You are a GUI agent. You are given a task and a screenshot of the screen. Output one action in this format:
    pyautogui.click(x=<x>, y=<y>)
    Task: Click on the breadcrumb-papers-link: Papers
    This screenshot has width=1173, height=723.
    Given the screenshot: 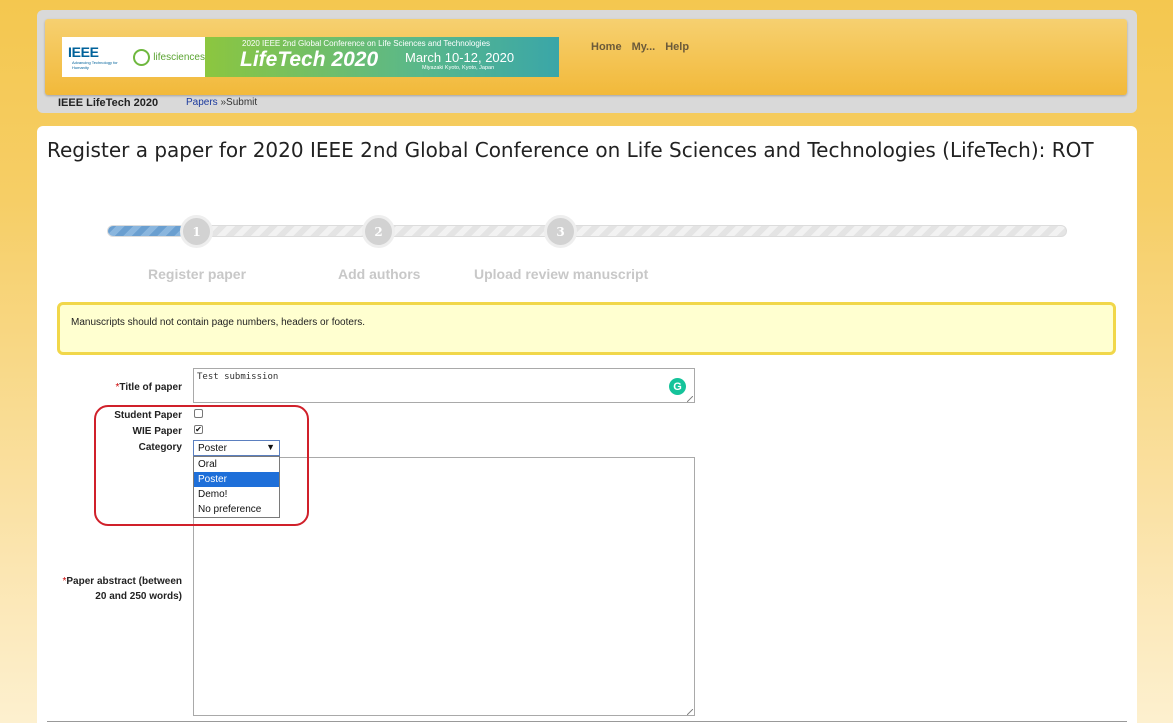 What is the action you would take?
    pyautogui.click(x=202, y=102)
    